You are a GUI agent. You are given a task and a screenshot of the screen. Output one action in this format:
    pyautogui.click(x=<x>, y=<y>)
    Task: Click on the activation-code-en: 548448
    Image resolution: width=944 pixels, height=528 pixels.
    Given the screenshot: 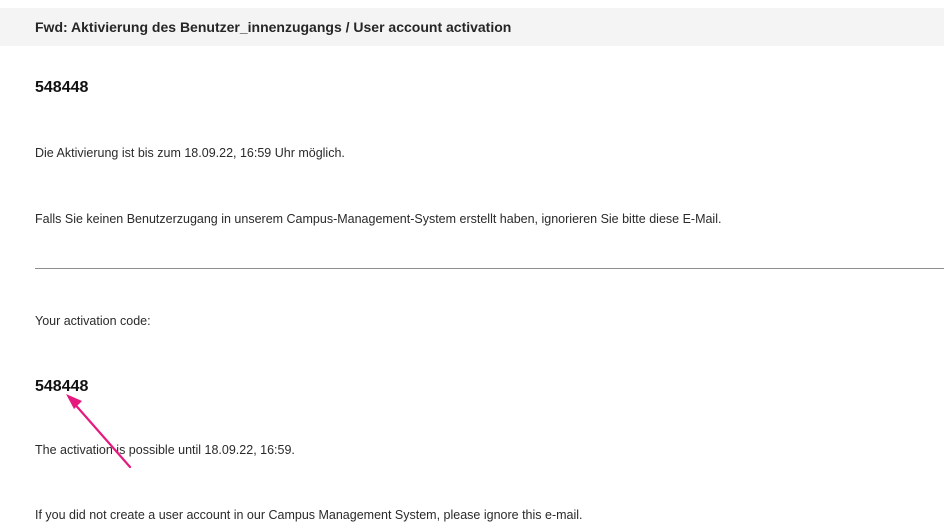 What is the action you would take?
    pyautogui.click(x=62, y=386)
    